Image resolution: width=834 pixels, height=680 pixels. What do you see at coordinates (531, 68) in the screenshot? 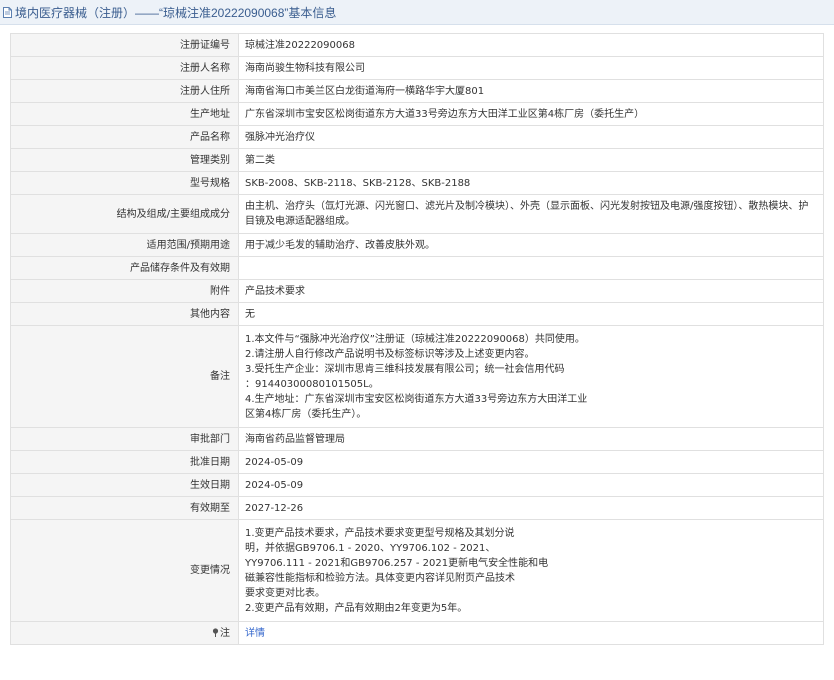
I see `row-value: 海南尚骏生物科技有限公司` at bounding box center [531, 68].